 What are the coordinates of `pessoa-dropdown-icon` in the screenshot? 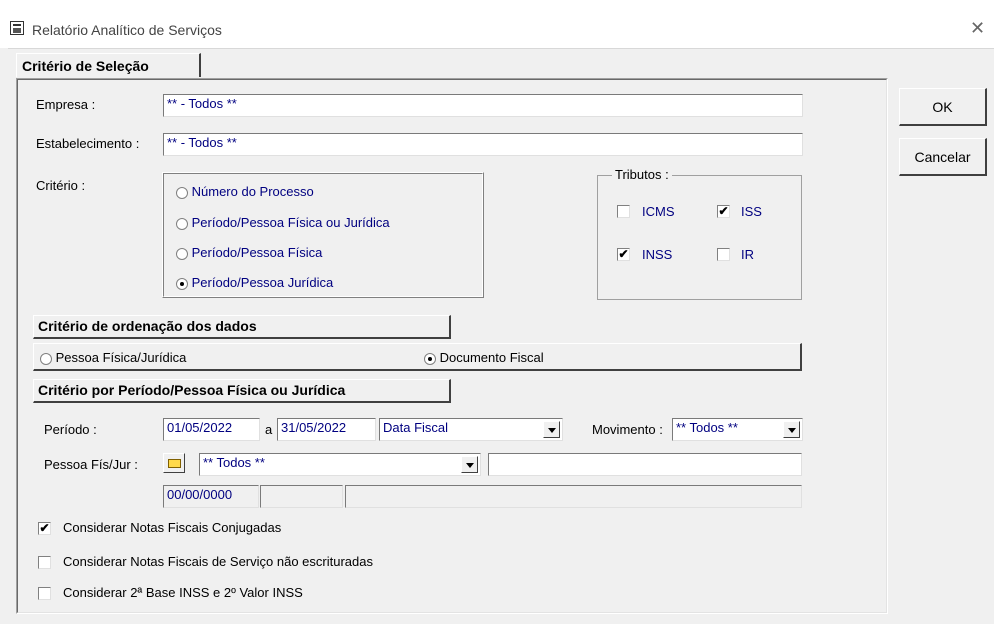 It's located at (469, 464).